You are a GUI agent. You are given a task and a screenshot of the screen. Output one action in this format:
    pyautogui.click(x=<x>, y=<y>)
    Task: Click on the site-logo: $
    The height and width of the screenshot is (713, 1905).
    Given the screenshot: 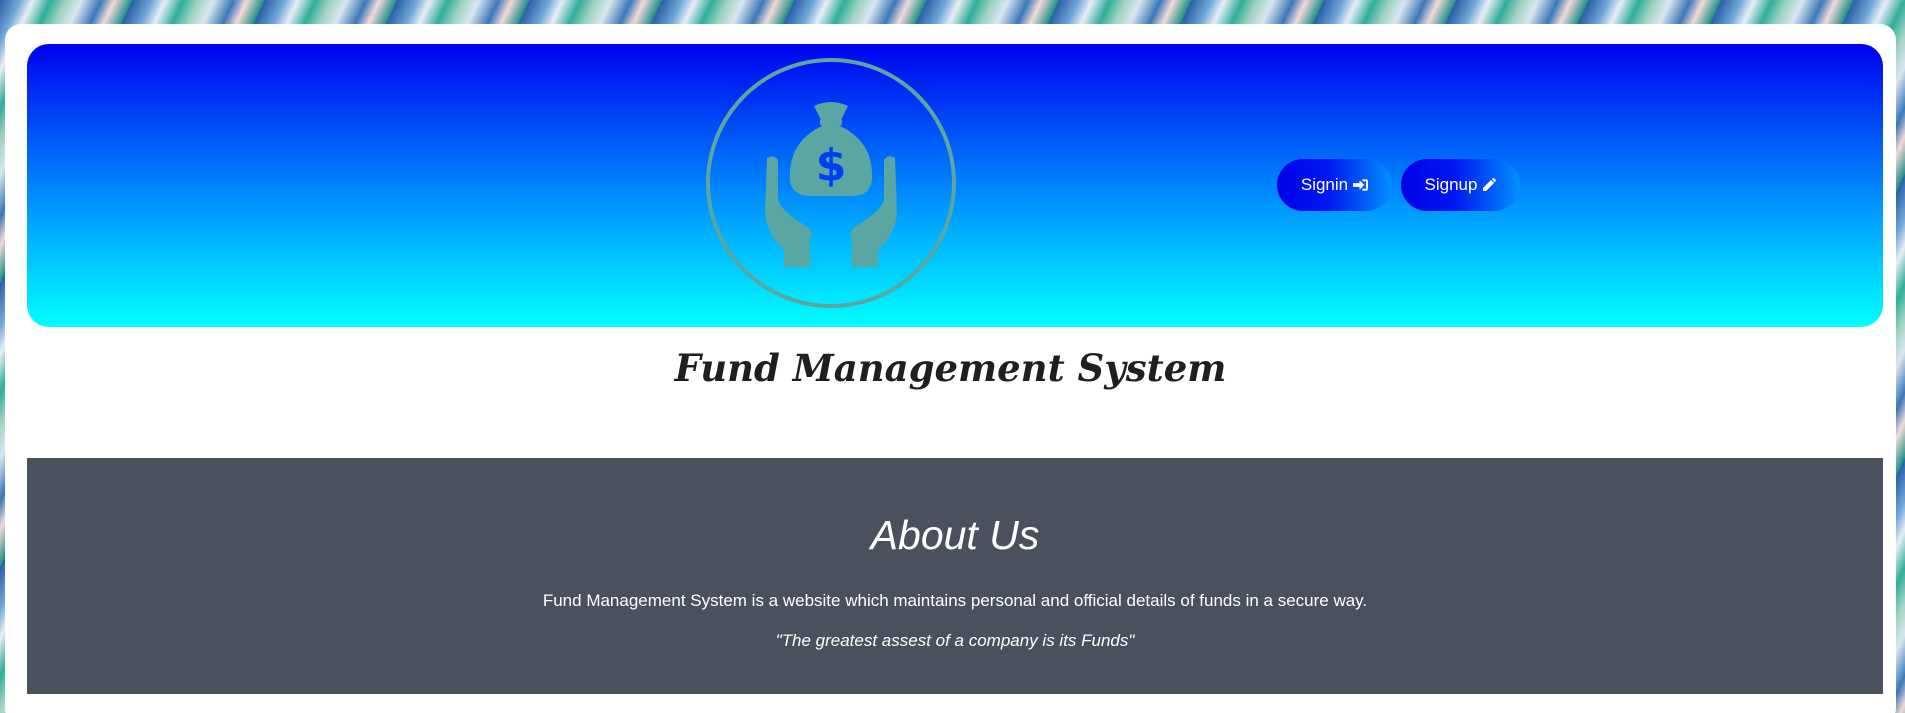 What is the action you would take?
    pyautogui.click(x=831, y=183)
    